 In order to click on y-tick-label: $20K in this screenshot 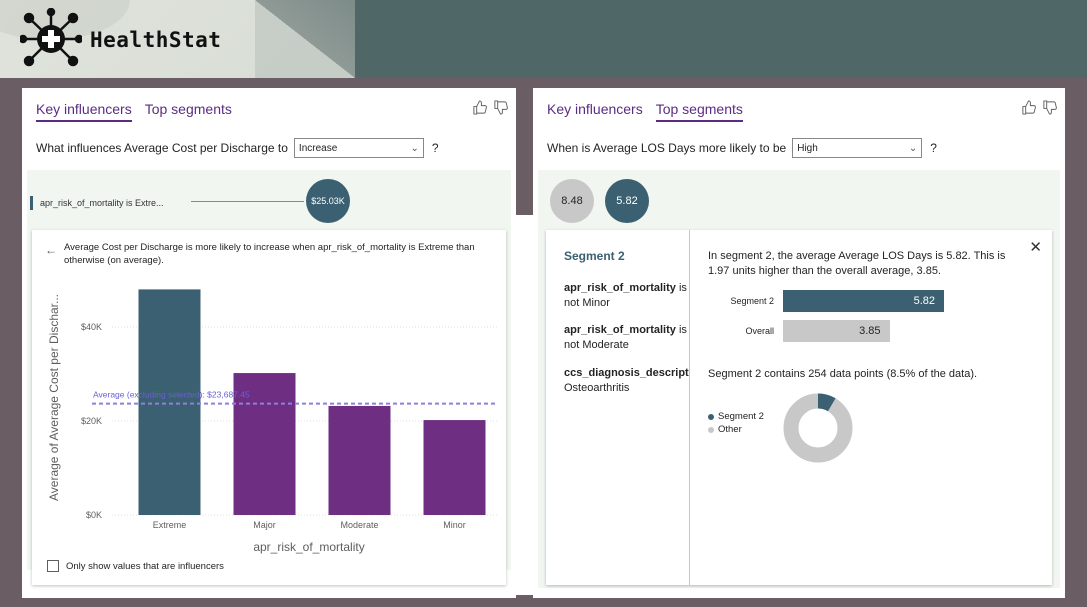, I will do `click(91, 421)`.